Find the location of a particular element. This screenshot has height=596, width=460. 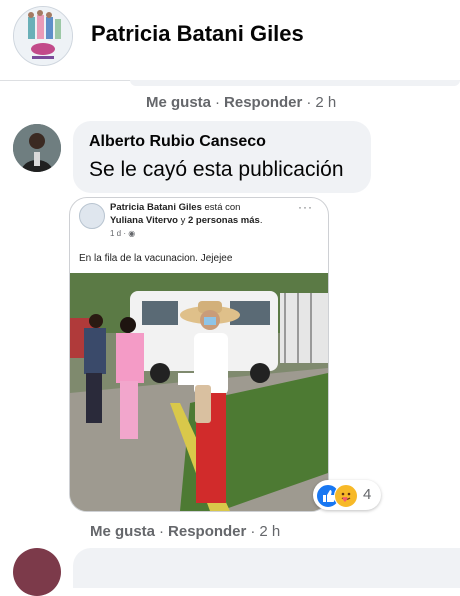

post-tagged-line: Yuliana Vitervo y 2 personas más. is located at coordinates (186, 220).